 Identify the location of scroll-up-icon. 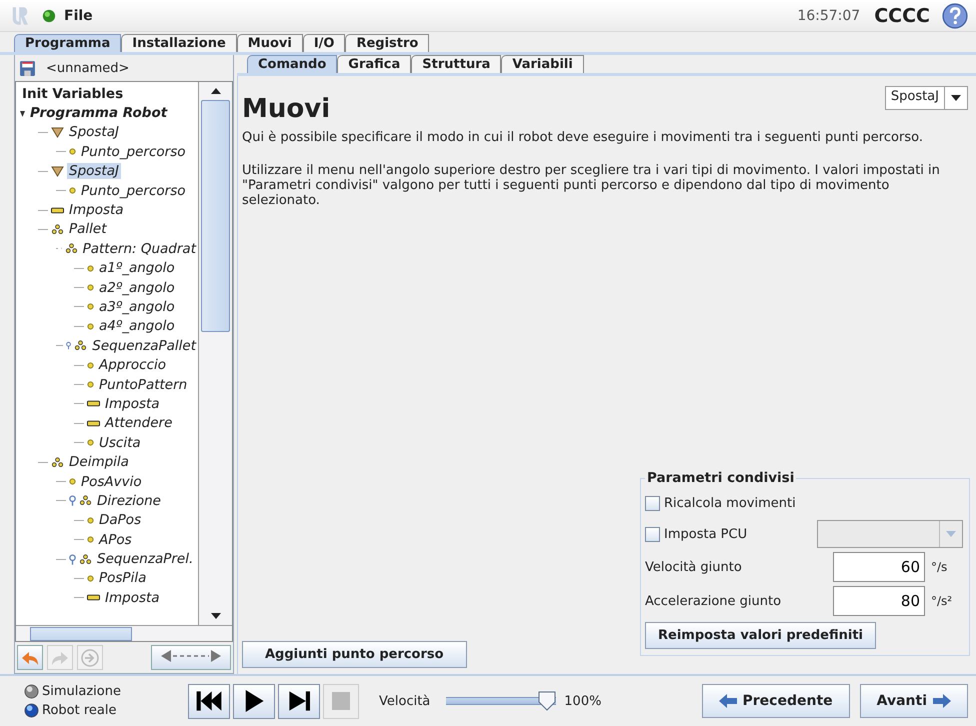
(215, 91).